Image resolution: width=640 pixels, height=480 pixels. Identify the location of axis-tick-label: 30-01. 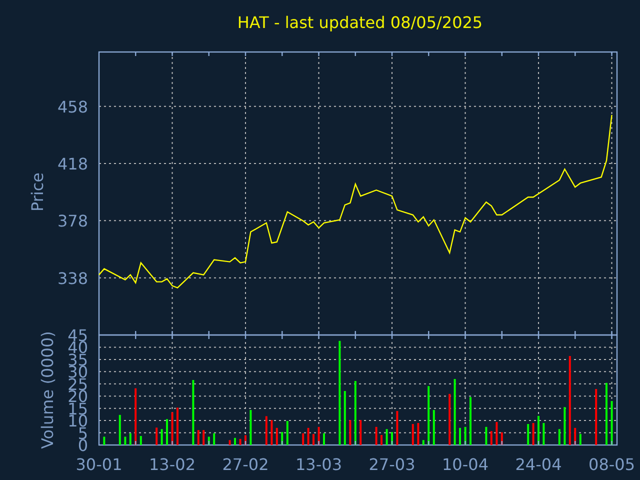
(99, 464).